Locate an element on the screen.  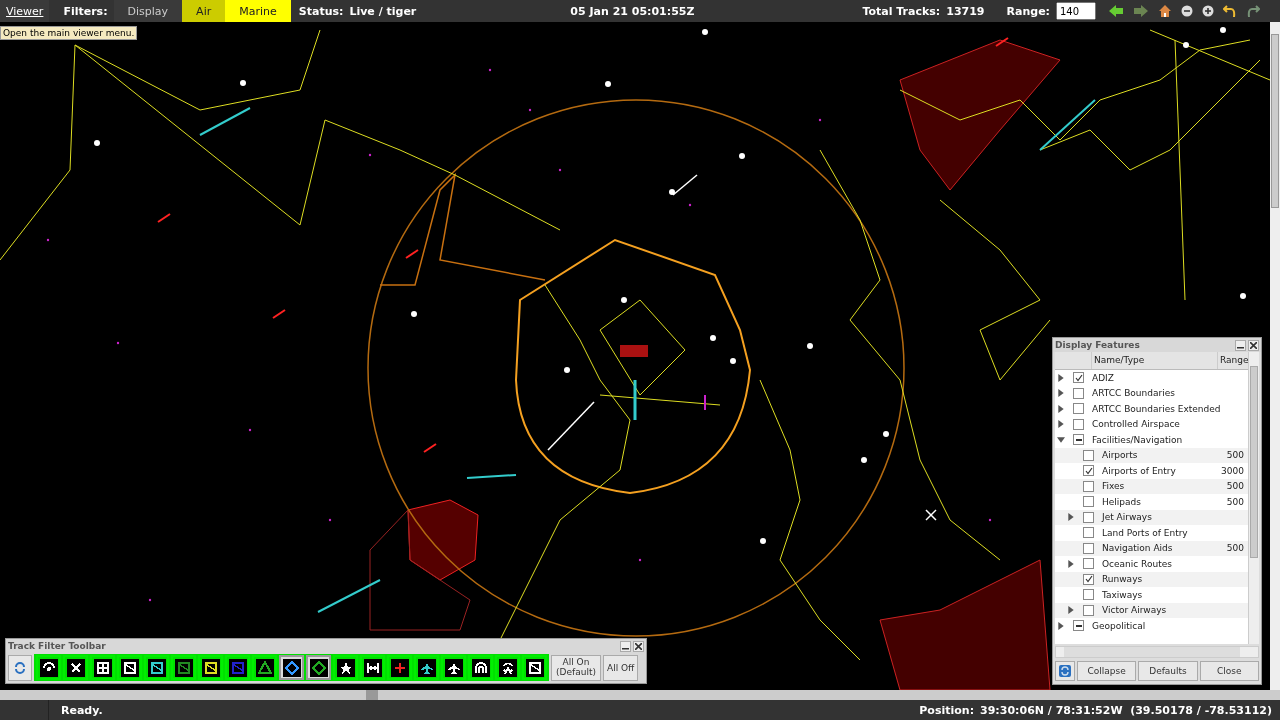
feature-range: 3000 is located at coordinates (1232, 470).